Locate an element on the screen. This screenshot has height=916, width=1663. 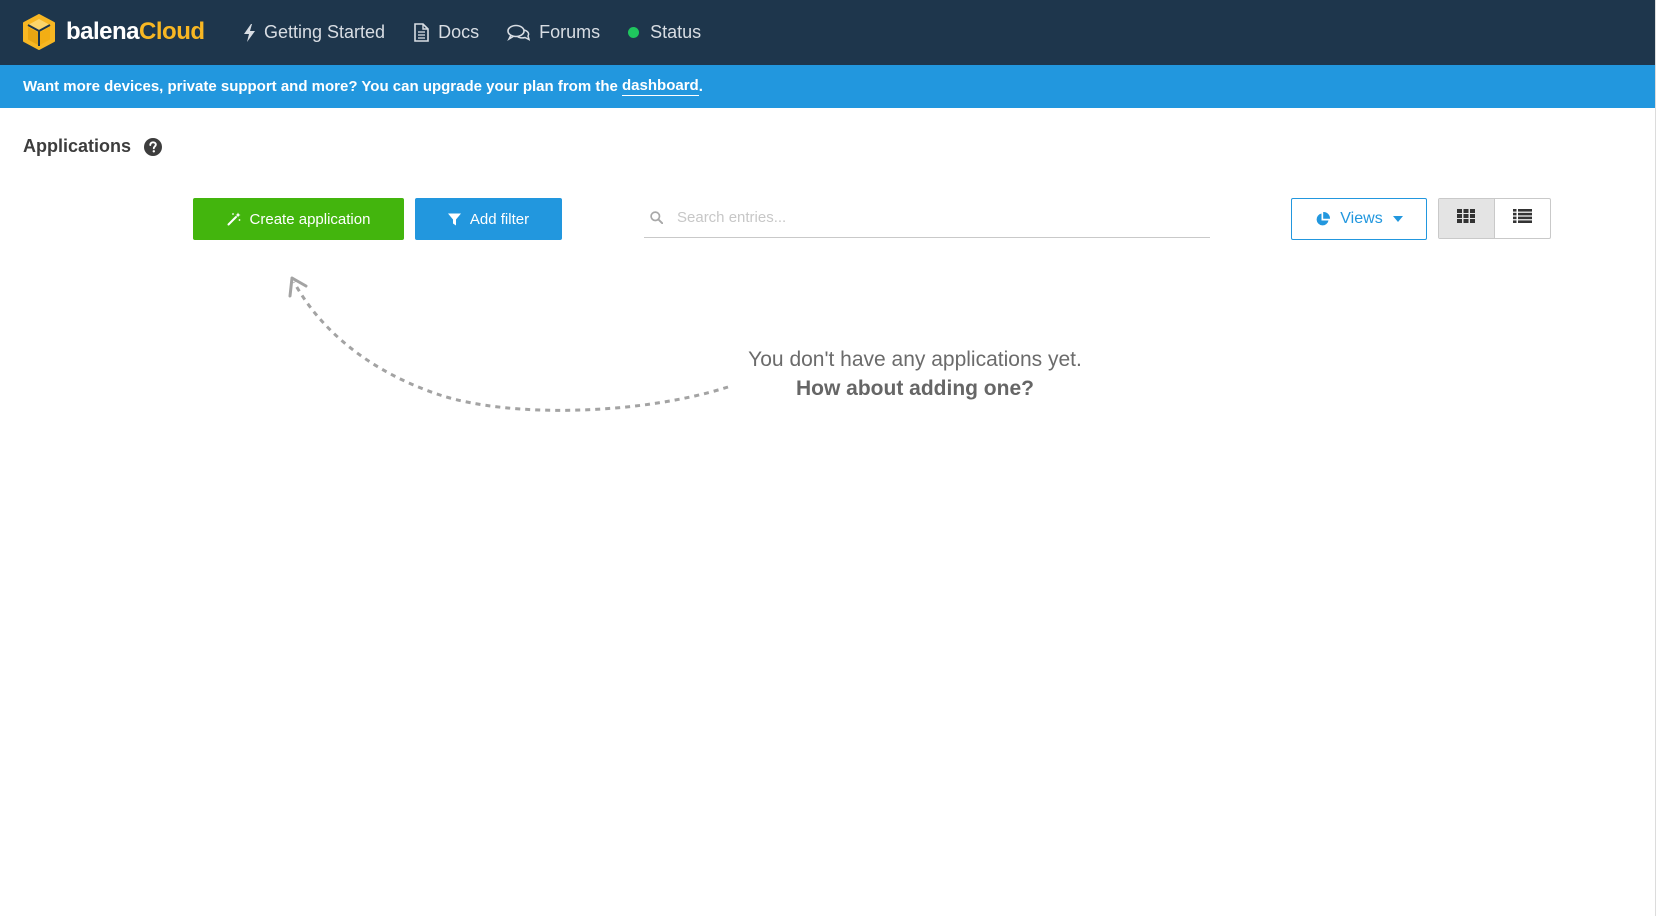
empty-state-line1: You don't have any applications yet. is located at coordinates (915, 359).